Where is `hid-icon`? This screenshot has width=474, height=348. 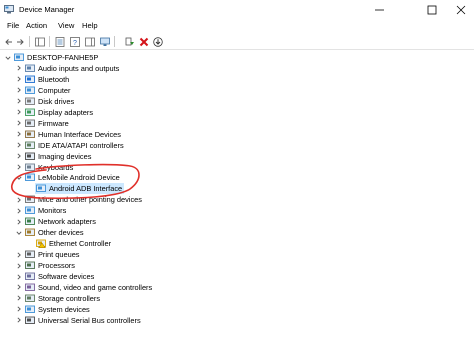 hid-icon is located at coordinates (30, 134).